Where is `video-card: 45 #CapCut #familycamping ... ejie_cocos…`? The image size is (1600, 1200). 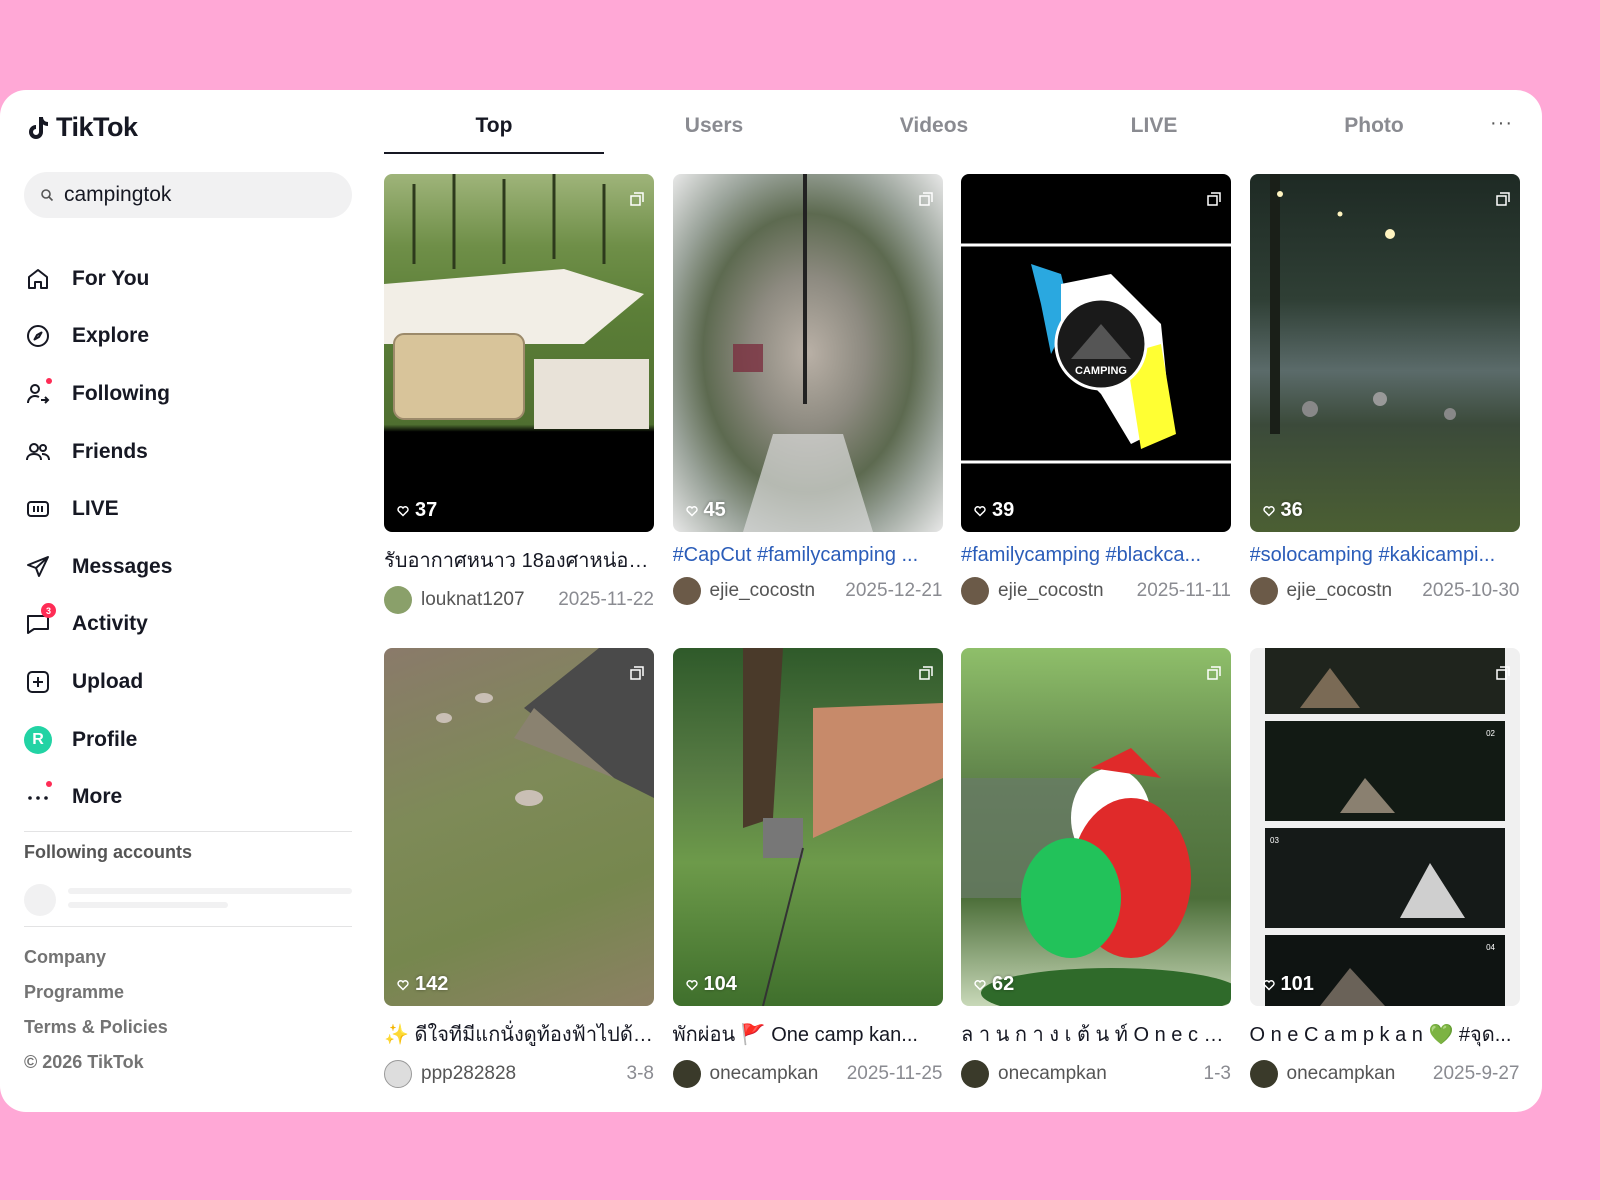
video-card: 45 #CapCut #familycamping ... ejie_cocos… is located at coordinates (807, 399).